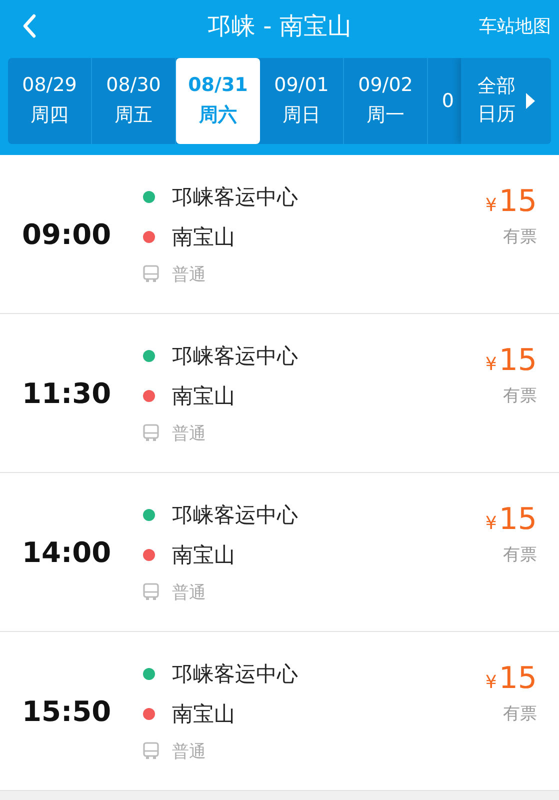 The height and width of the screenshot is (800, 559). What do you see at coordinates (530, 101) in the screenshot?
I see `caret-icon` at bounding box center [530, 101].